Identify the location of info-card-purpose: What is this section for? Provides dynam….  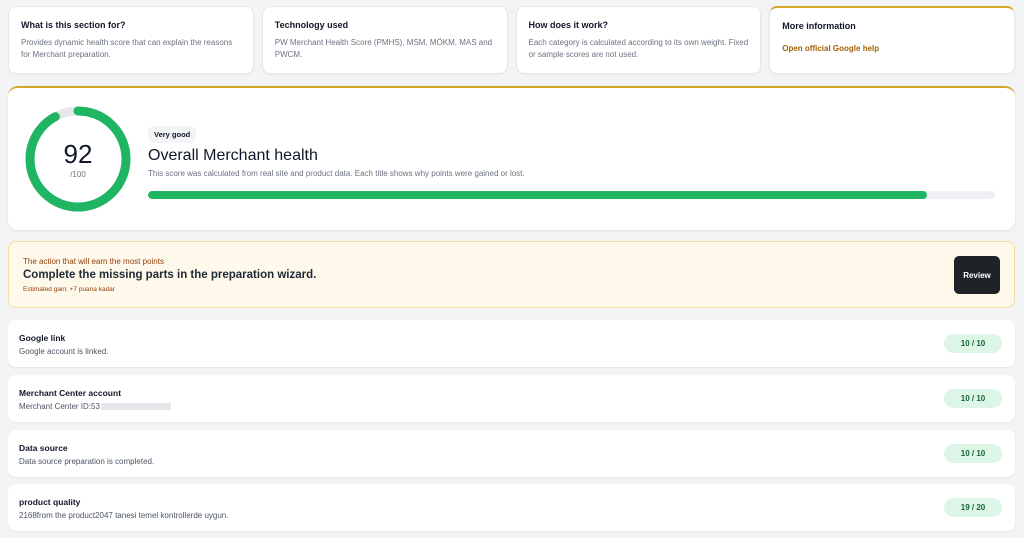
(131, 40).